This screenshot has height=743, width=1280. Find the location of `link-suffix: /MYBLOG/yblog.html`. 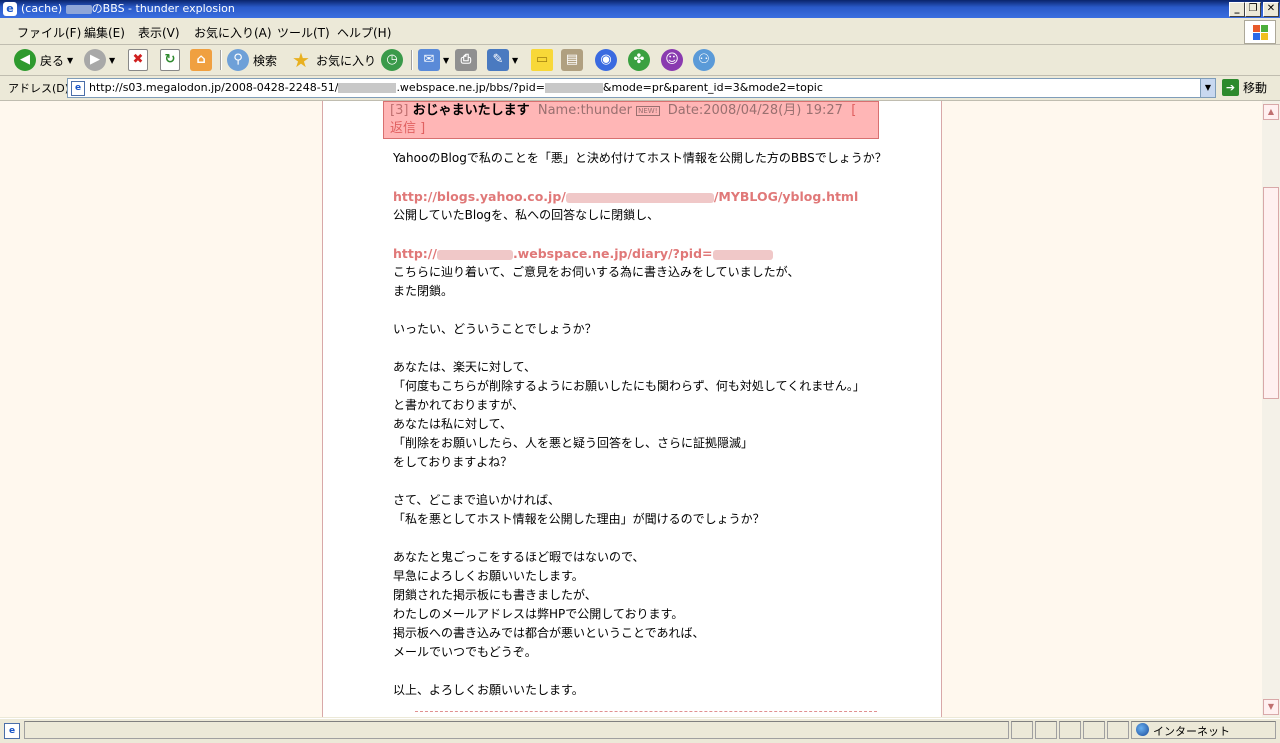

link-suffix: /MYBLOG/yblog.html is located at coordinates (786, 196).